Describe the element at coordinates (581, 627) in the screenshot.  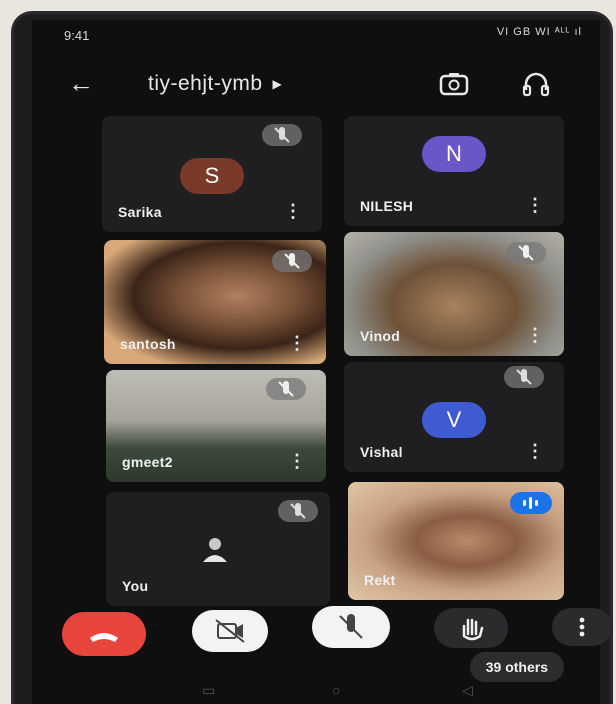
I see `more-options-button` at that location.